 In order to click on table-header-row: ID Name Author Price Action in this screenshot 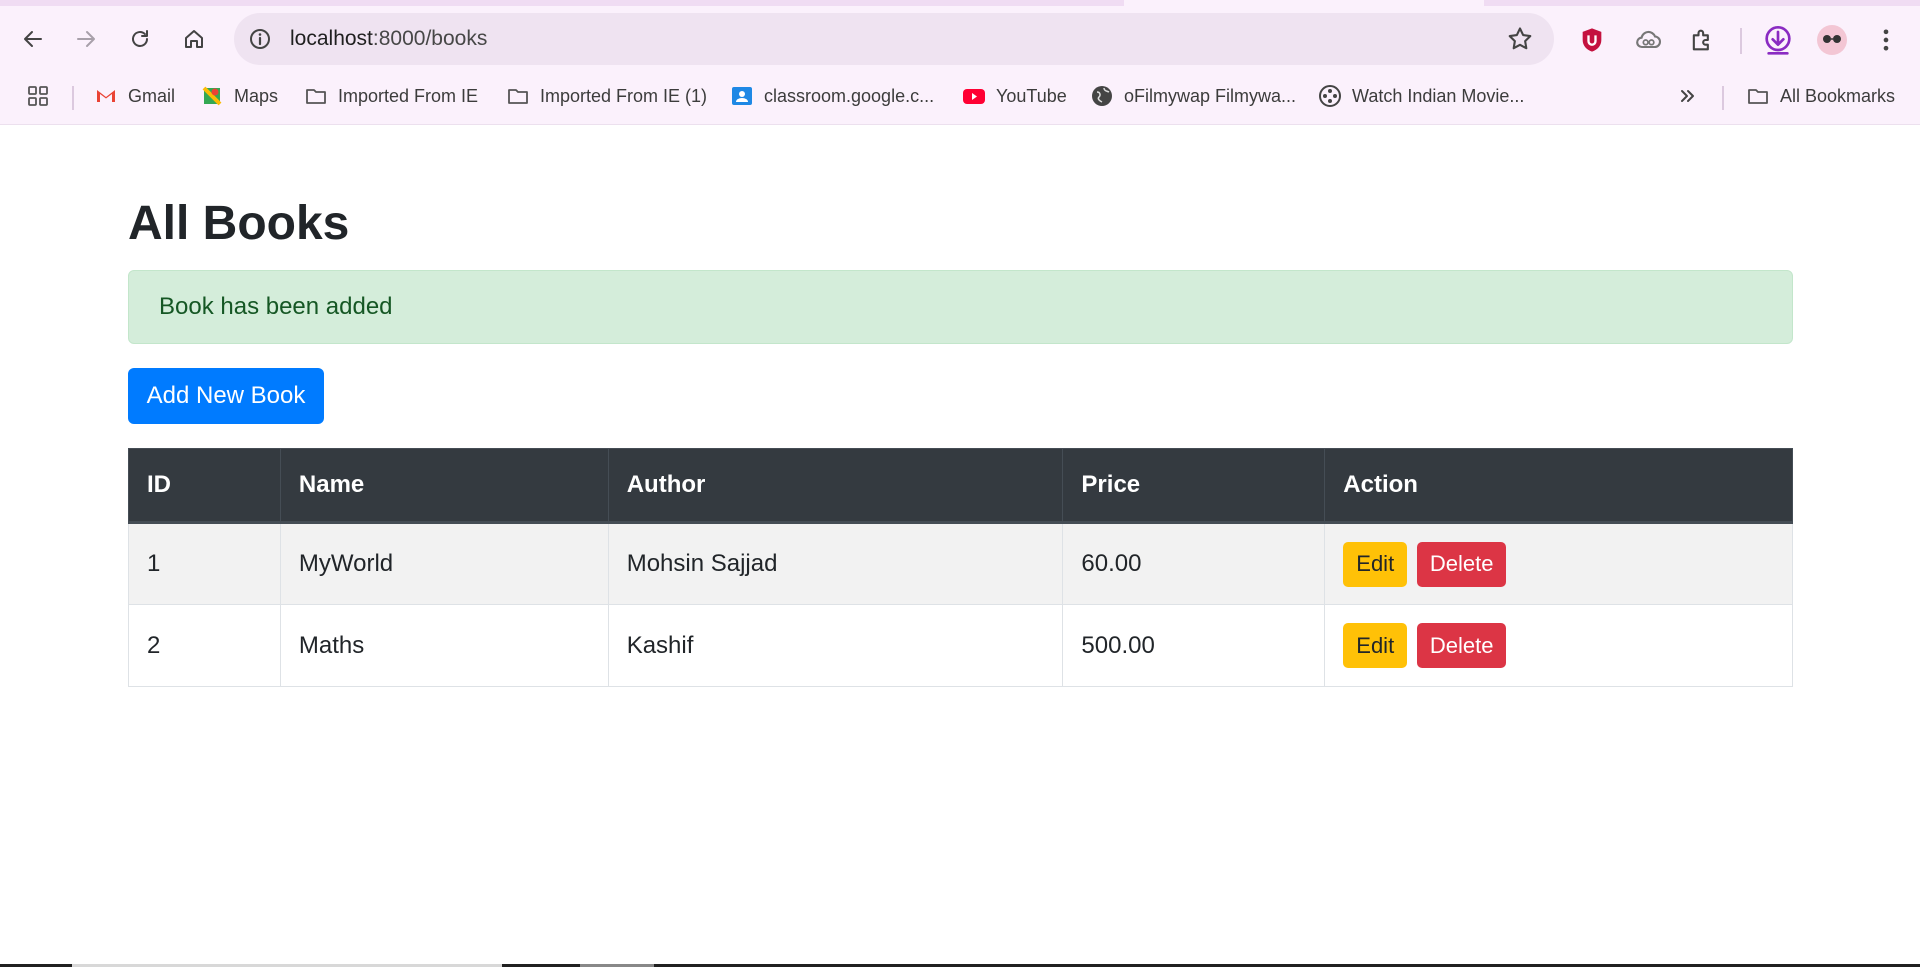, I will do `click(960, 486)`.